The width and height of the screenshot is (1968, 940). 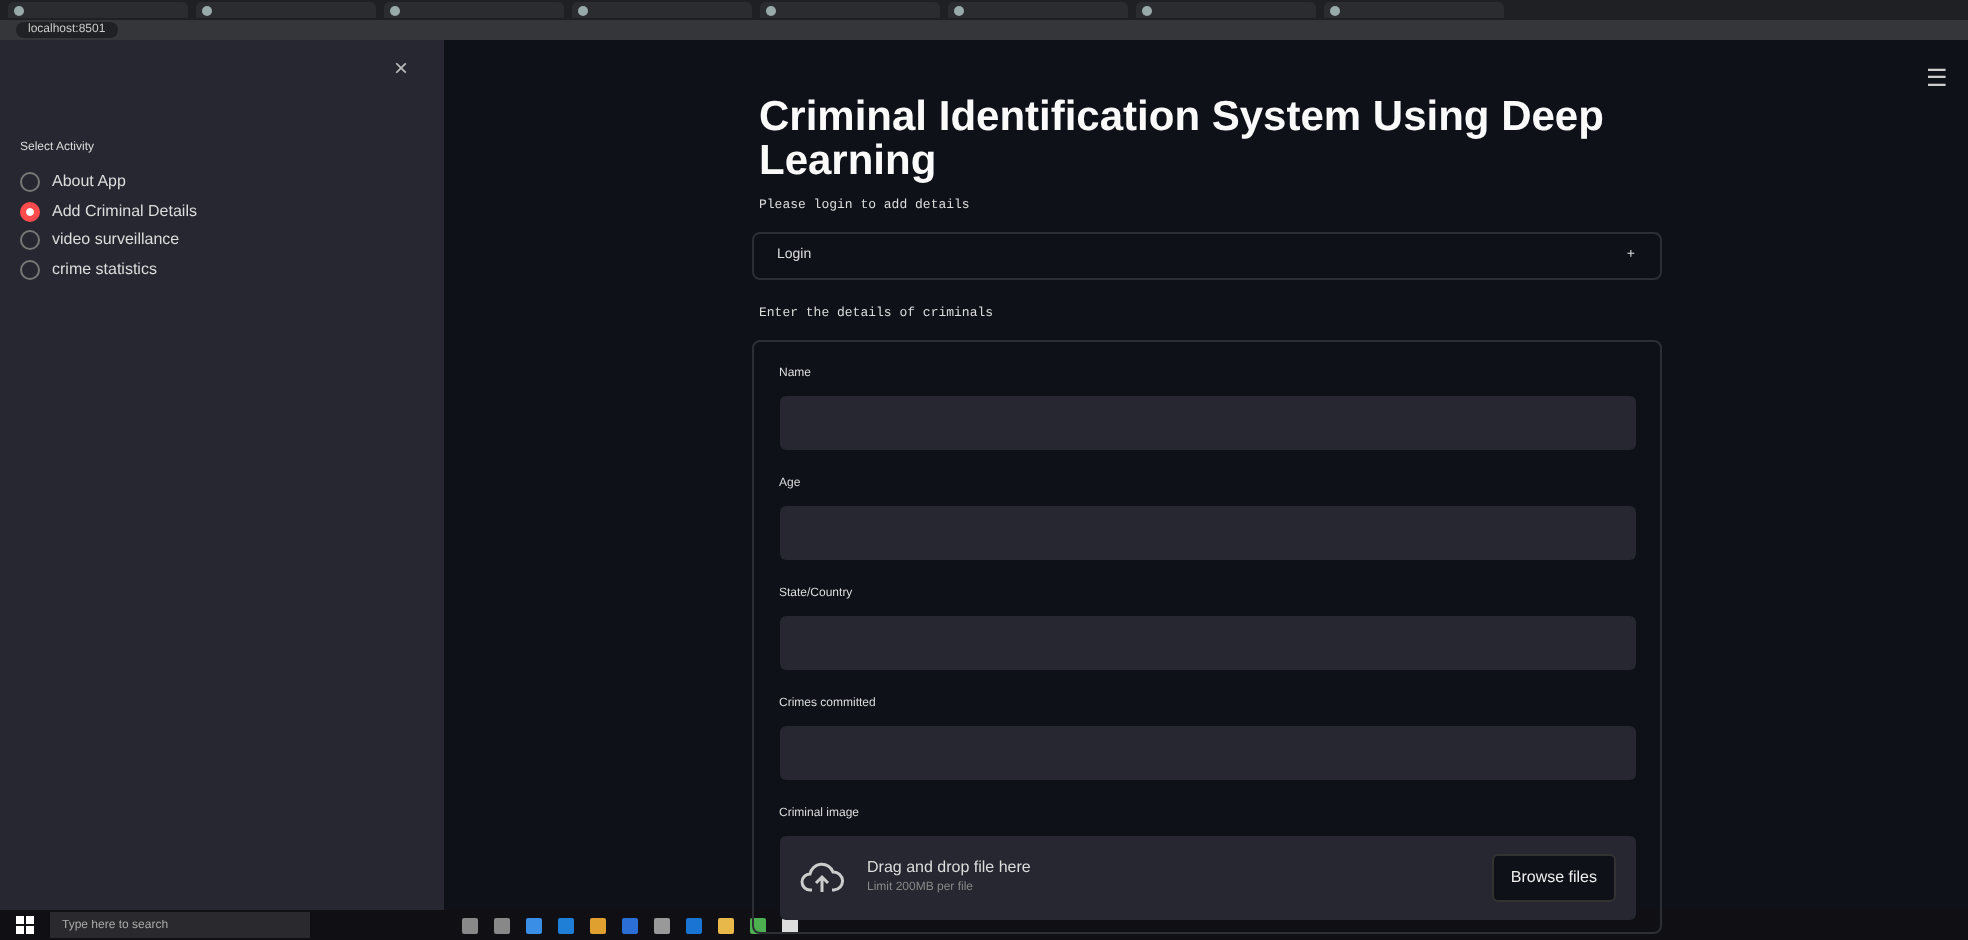 I want to click on page-title: Criminal Identification System Using Deep Learning, so click(x=1182, y=140).